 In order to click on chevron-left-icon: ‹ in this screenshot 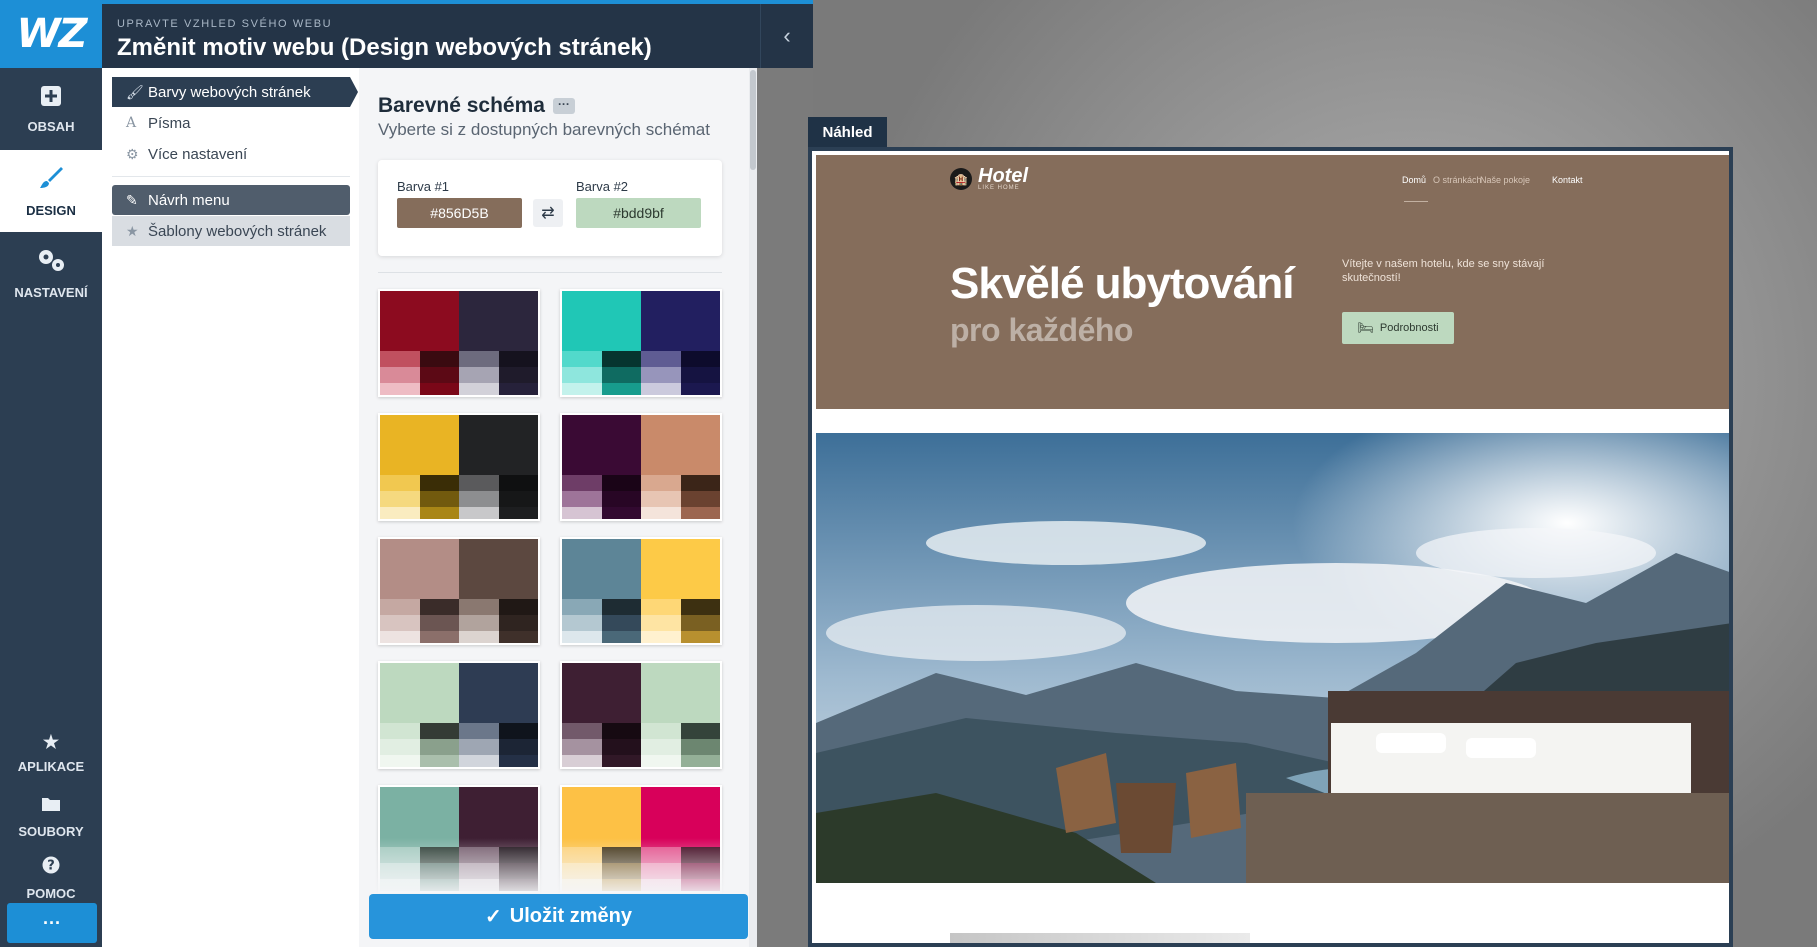, I will do `click(787, 35)`.